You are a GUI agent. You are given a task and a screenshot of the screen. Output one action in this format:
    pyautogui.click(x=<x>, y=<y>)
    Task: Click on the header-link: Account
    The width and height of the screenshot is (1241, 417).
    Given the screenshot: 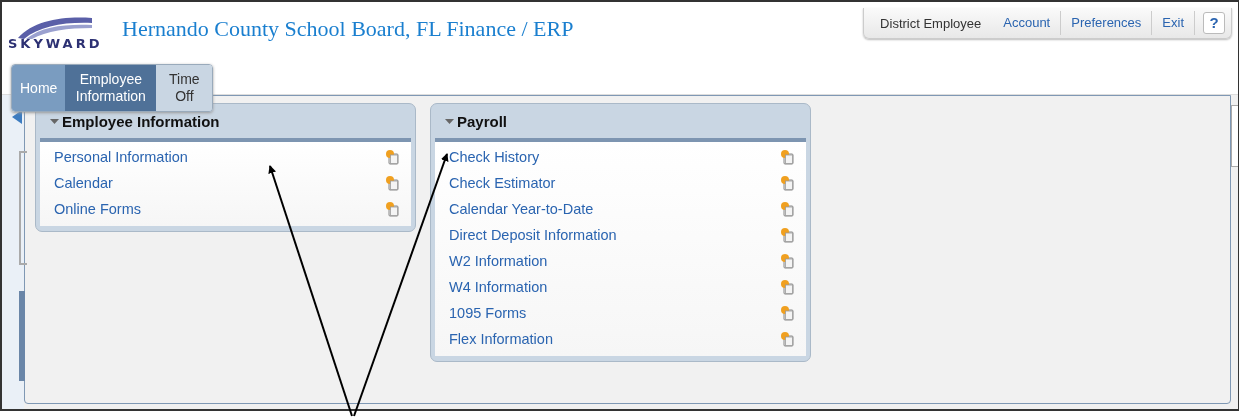 What is the action you would take?
    pyautogui.click(x=1027, y=23)
    